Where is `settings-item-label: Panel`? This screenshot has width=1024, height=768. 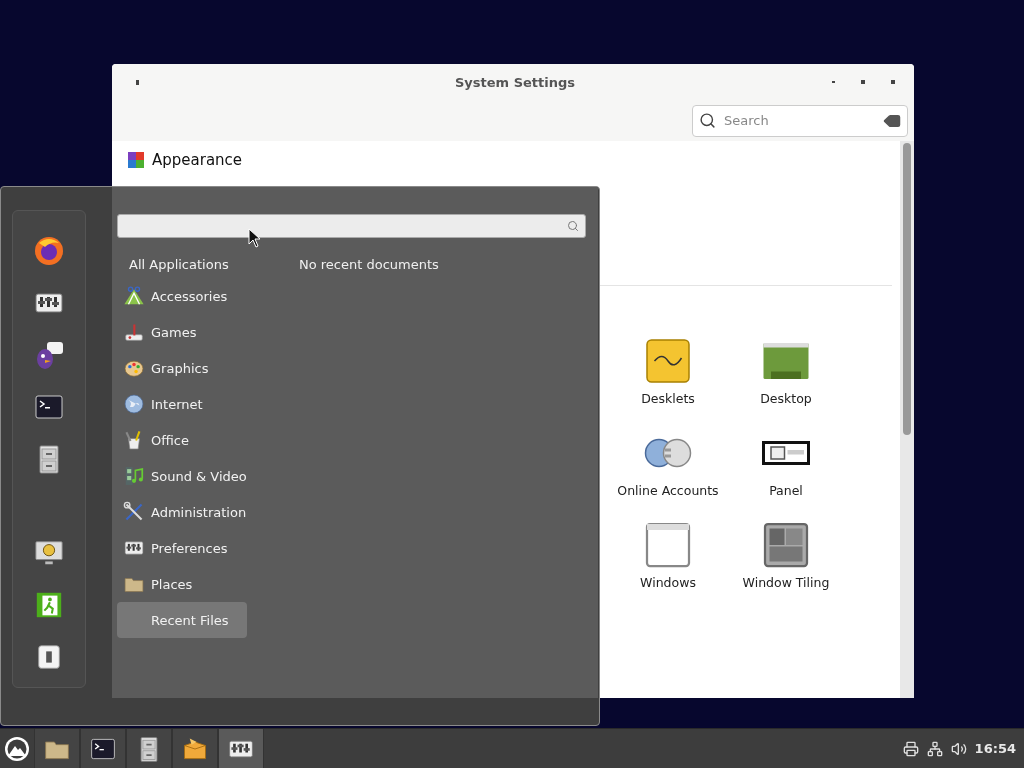 settings-item-label: Panel is located at coordinates (786, 490).